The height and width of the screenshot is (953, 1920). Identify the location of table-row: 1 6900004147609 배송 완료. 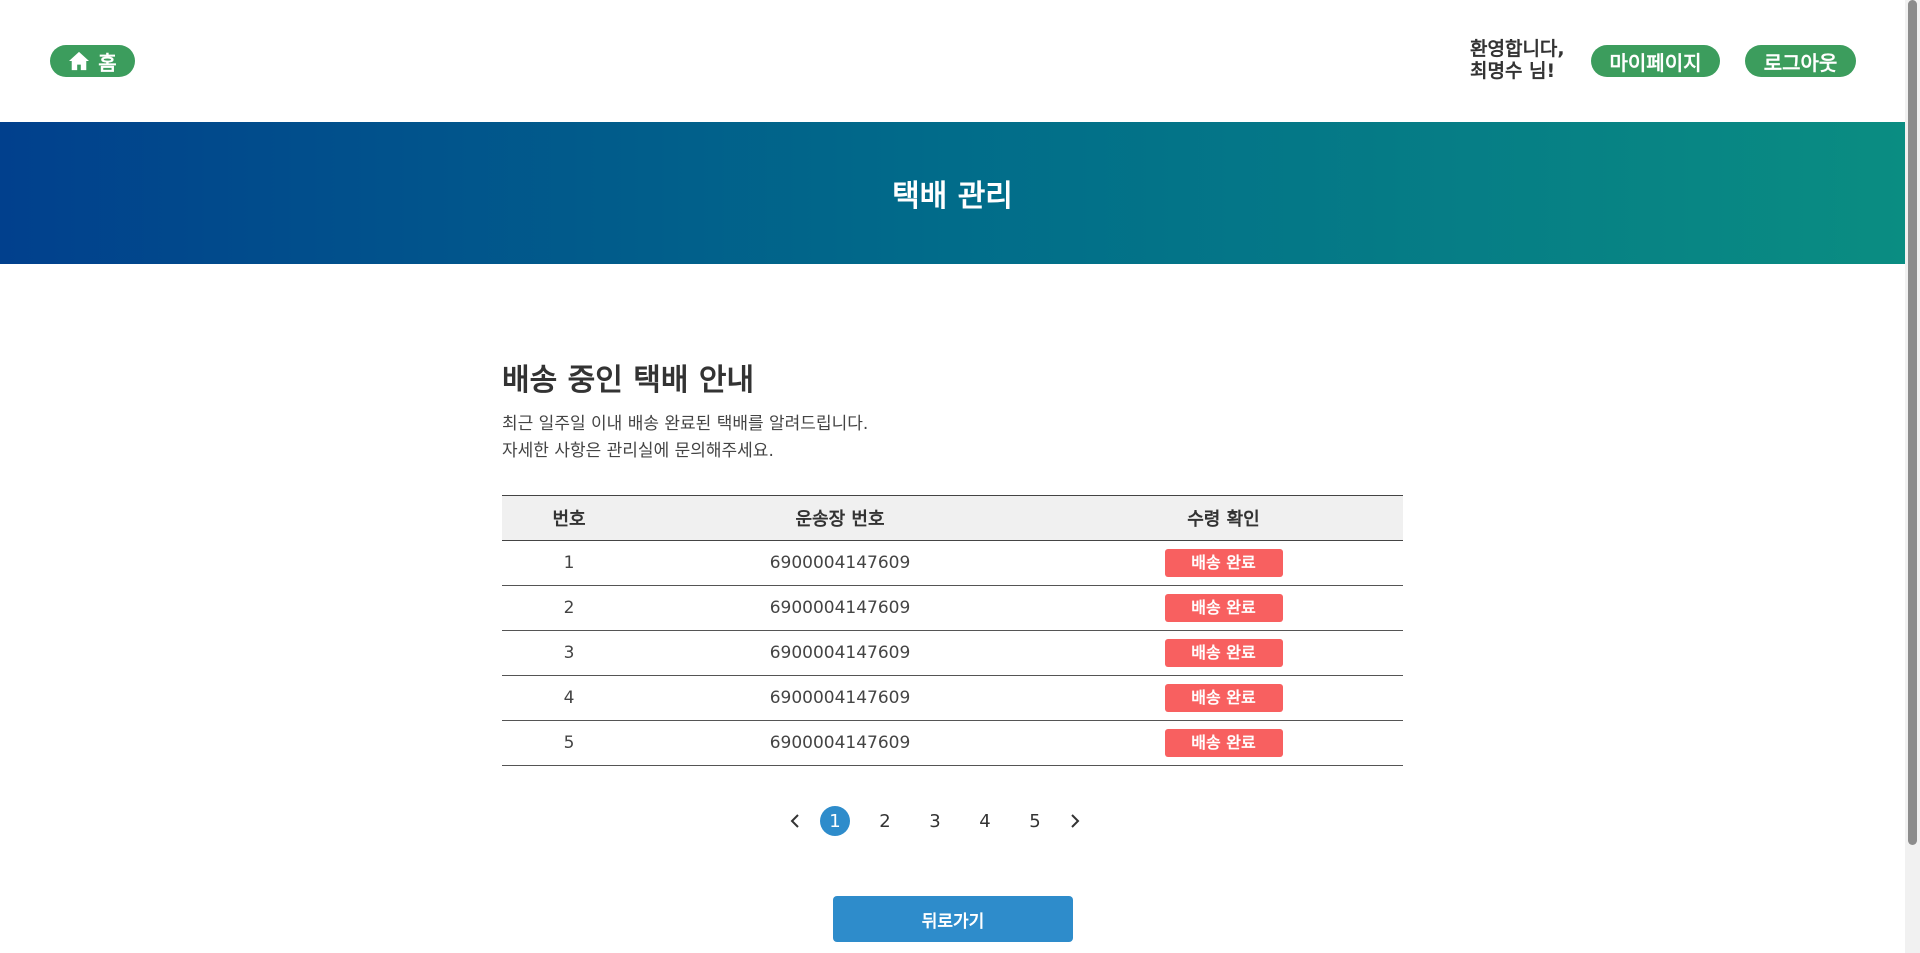
(952, 563).